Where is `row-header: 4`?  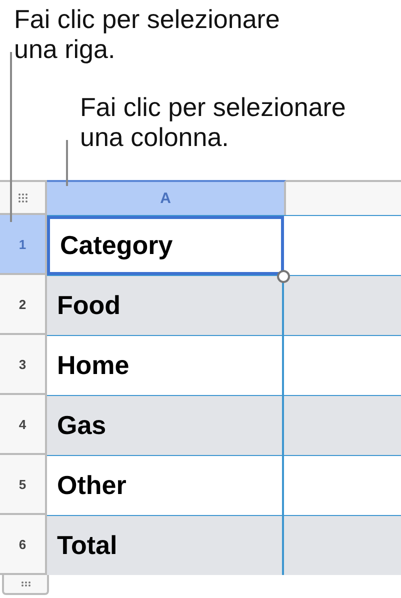 row-header: 4 is located at coordinates (23, 425).